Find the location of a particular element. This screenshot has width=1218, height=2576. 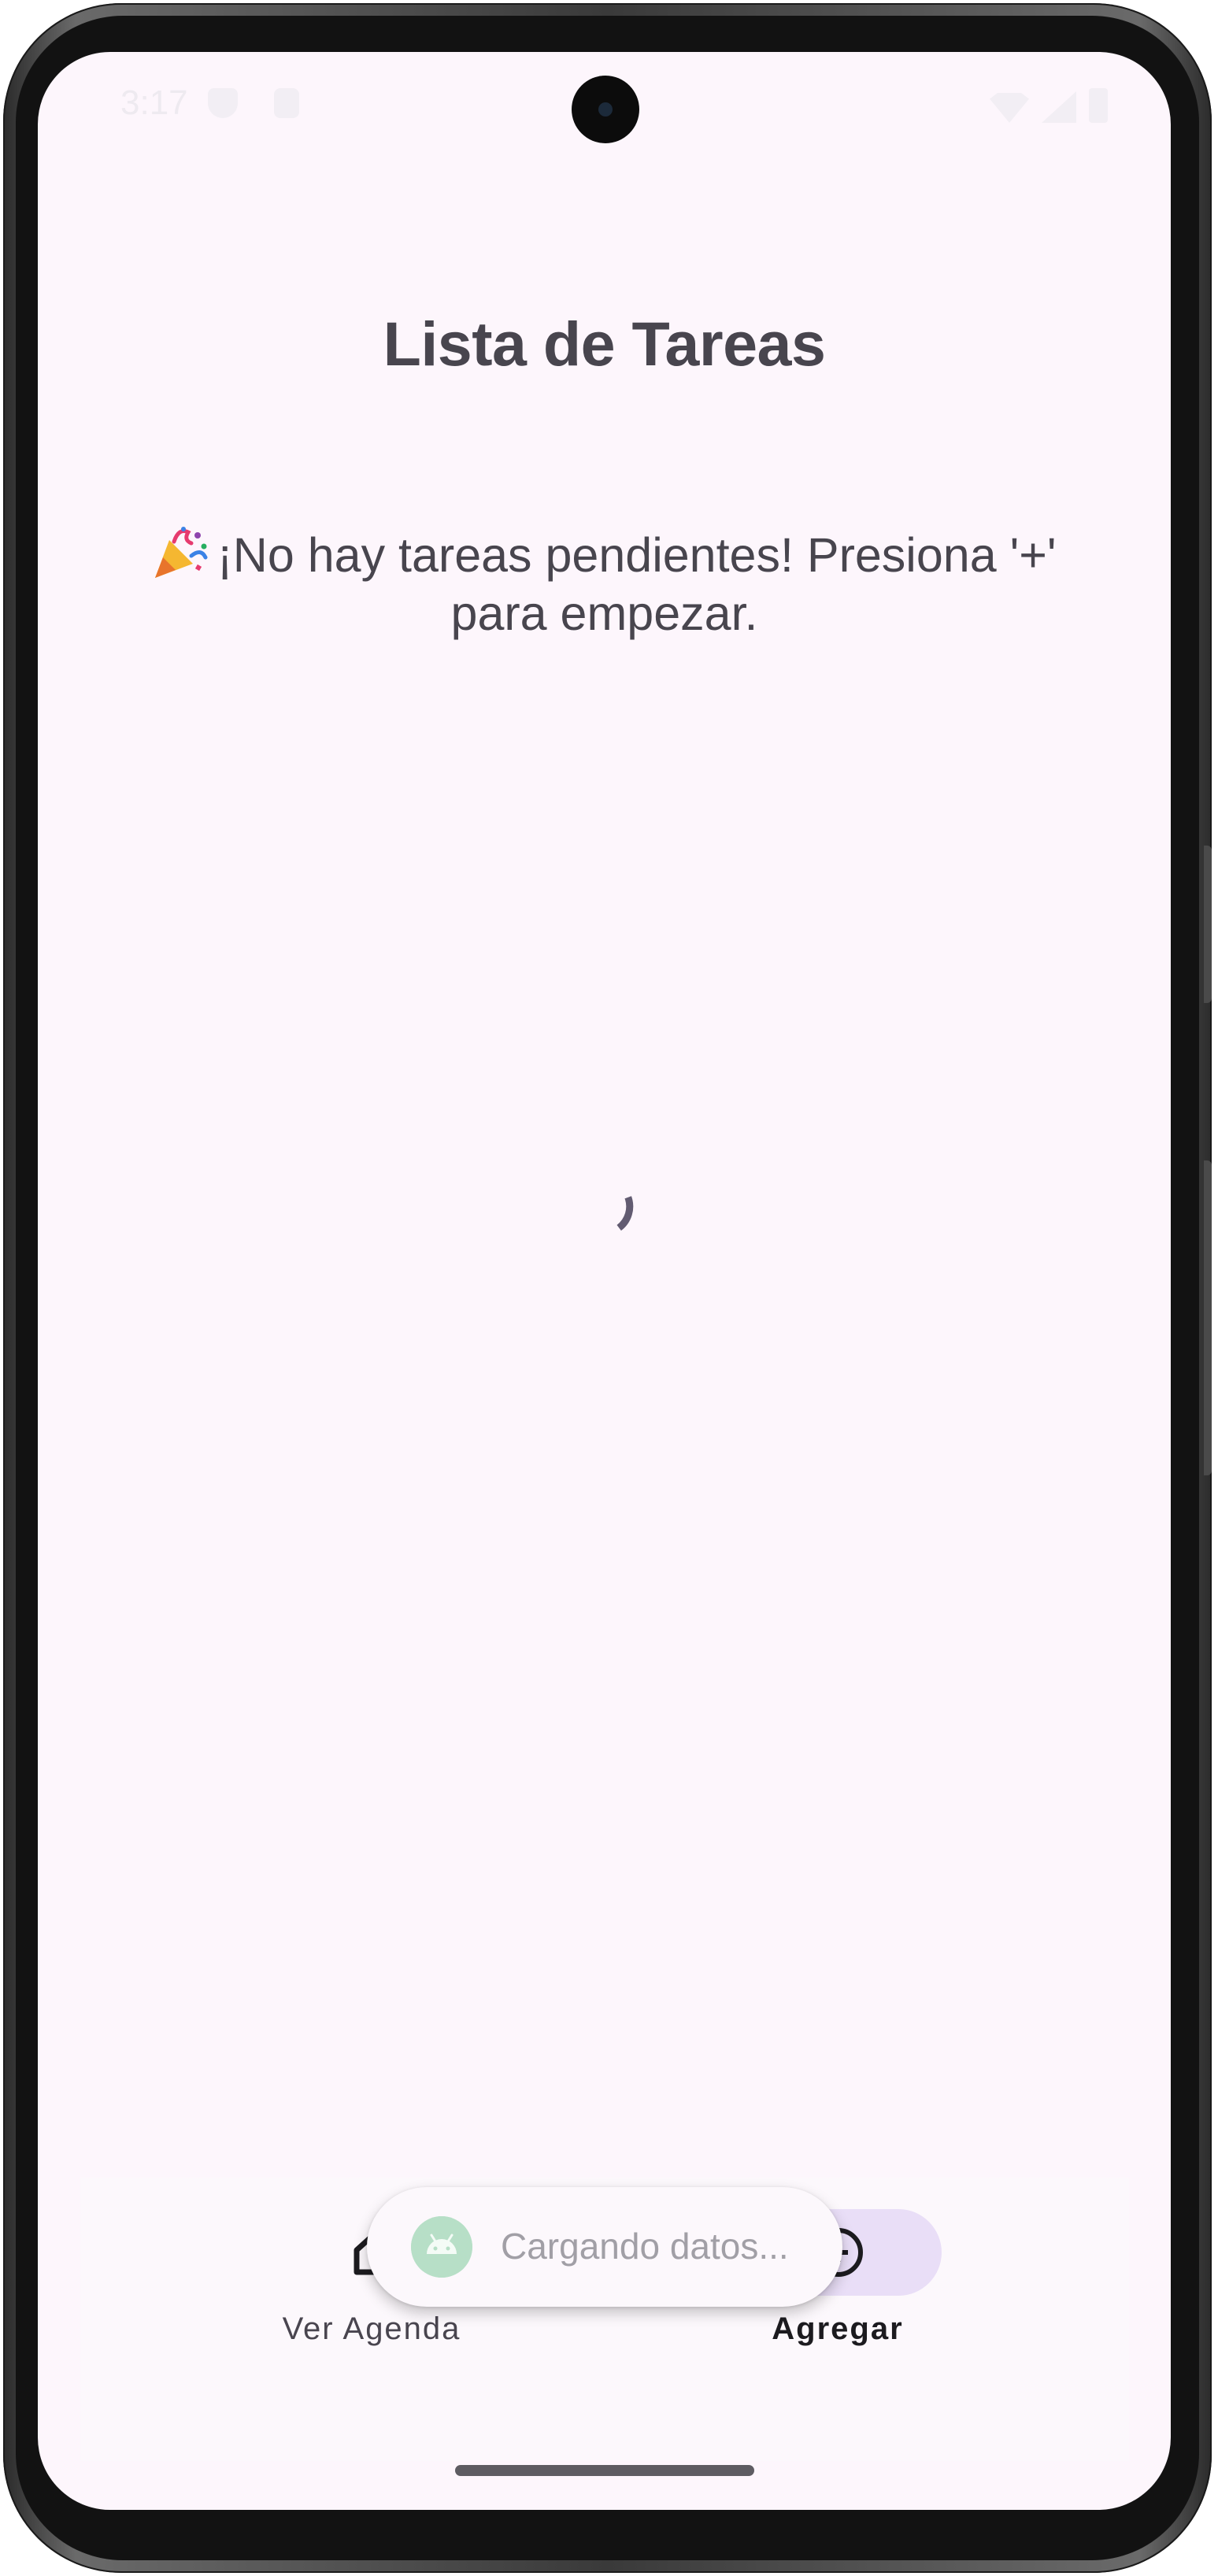

android-icon is located at coordinates (442, 2247).